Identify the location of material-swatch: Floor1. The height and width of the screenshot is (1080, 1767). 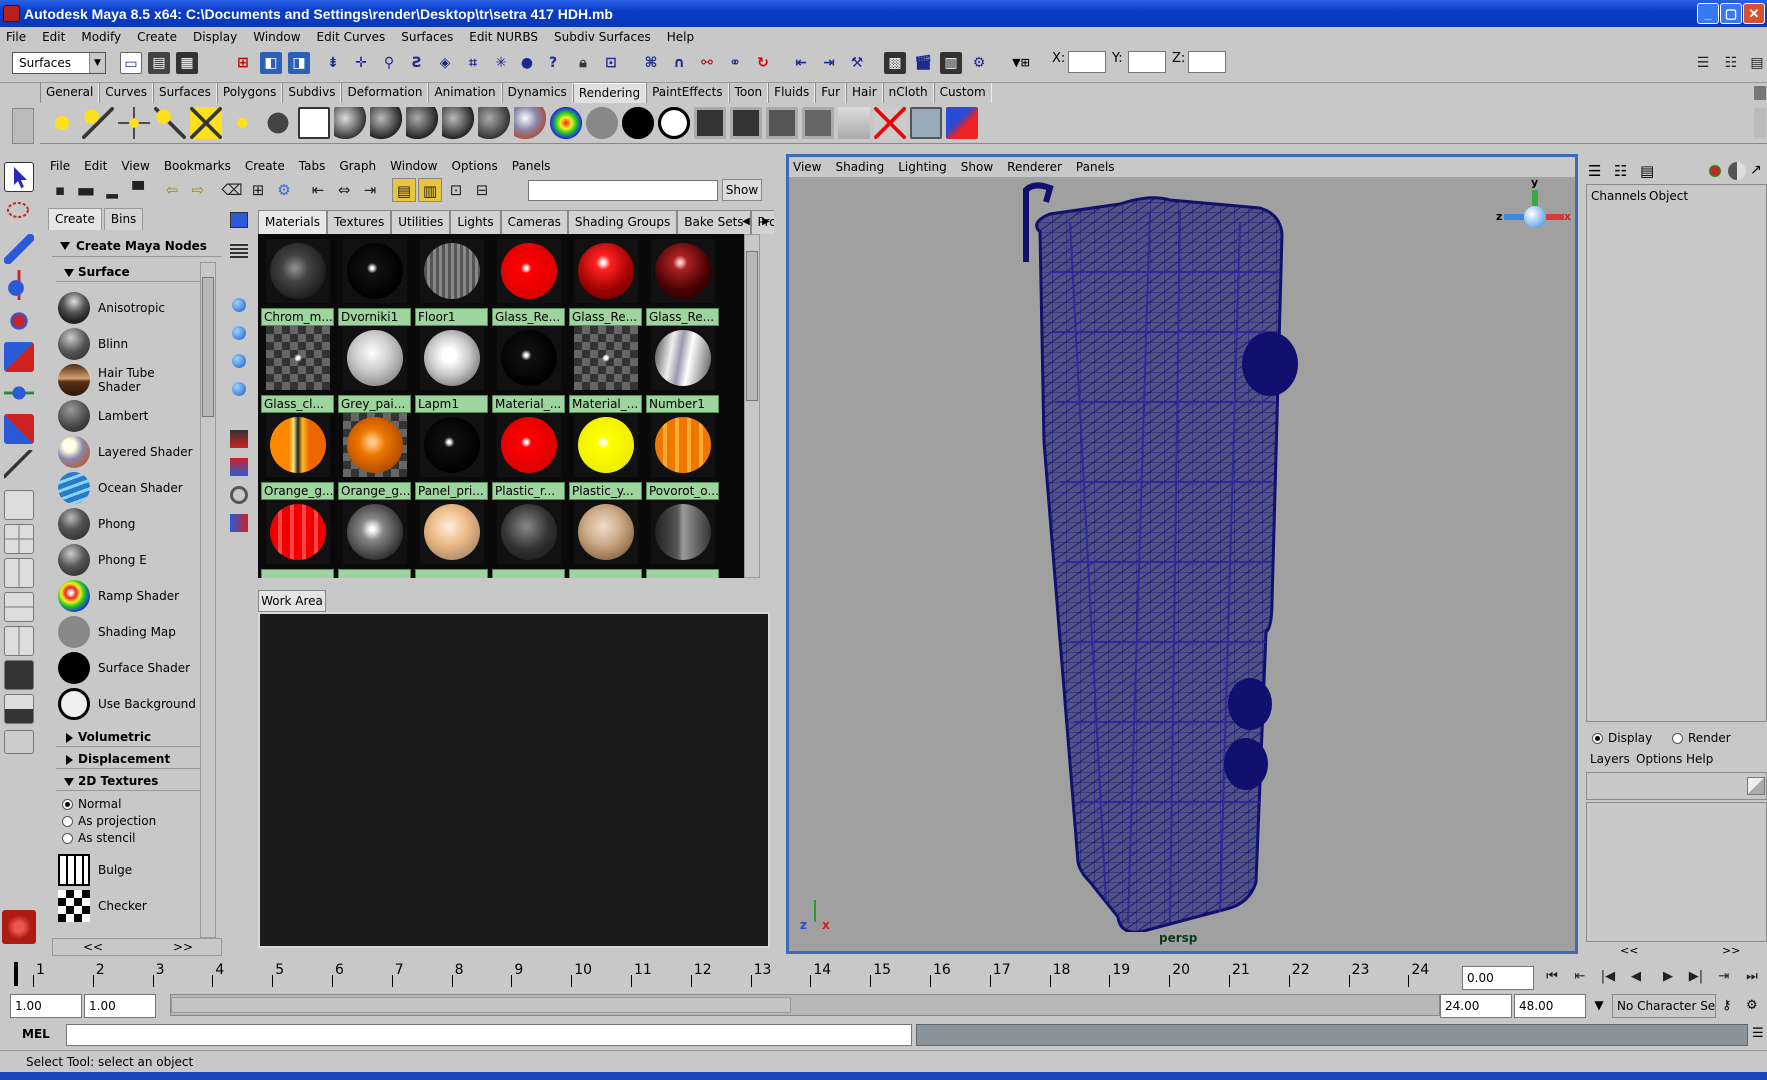
(451, 282).